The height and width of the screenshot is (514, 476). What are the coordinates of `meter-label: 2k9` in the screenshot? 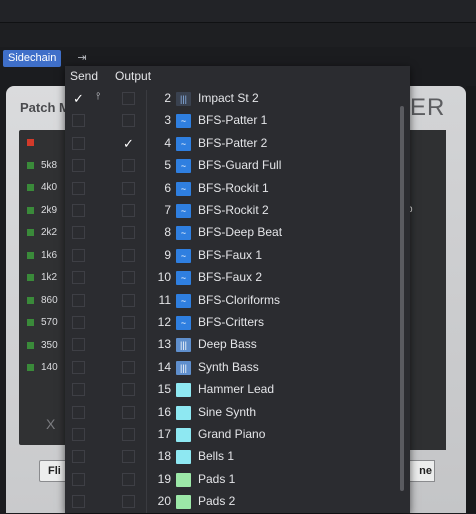 It's located at (49, 210).